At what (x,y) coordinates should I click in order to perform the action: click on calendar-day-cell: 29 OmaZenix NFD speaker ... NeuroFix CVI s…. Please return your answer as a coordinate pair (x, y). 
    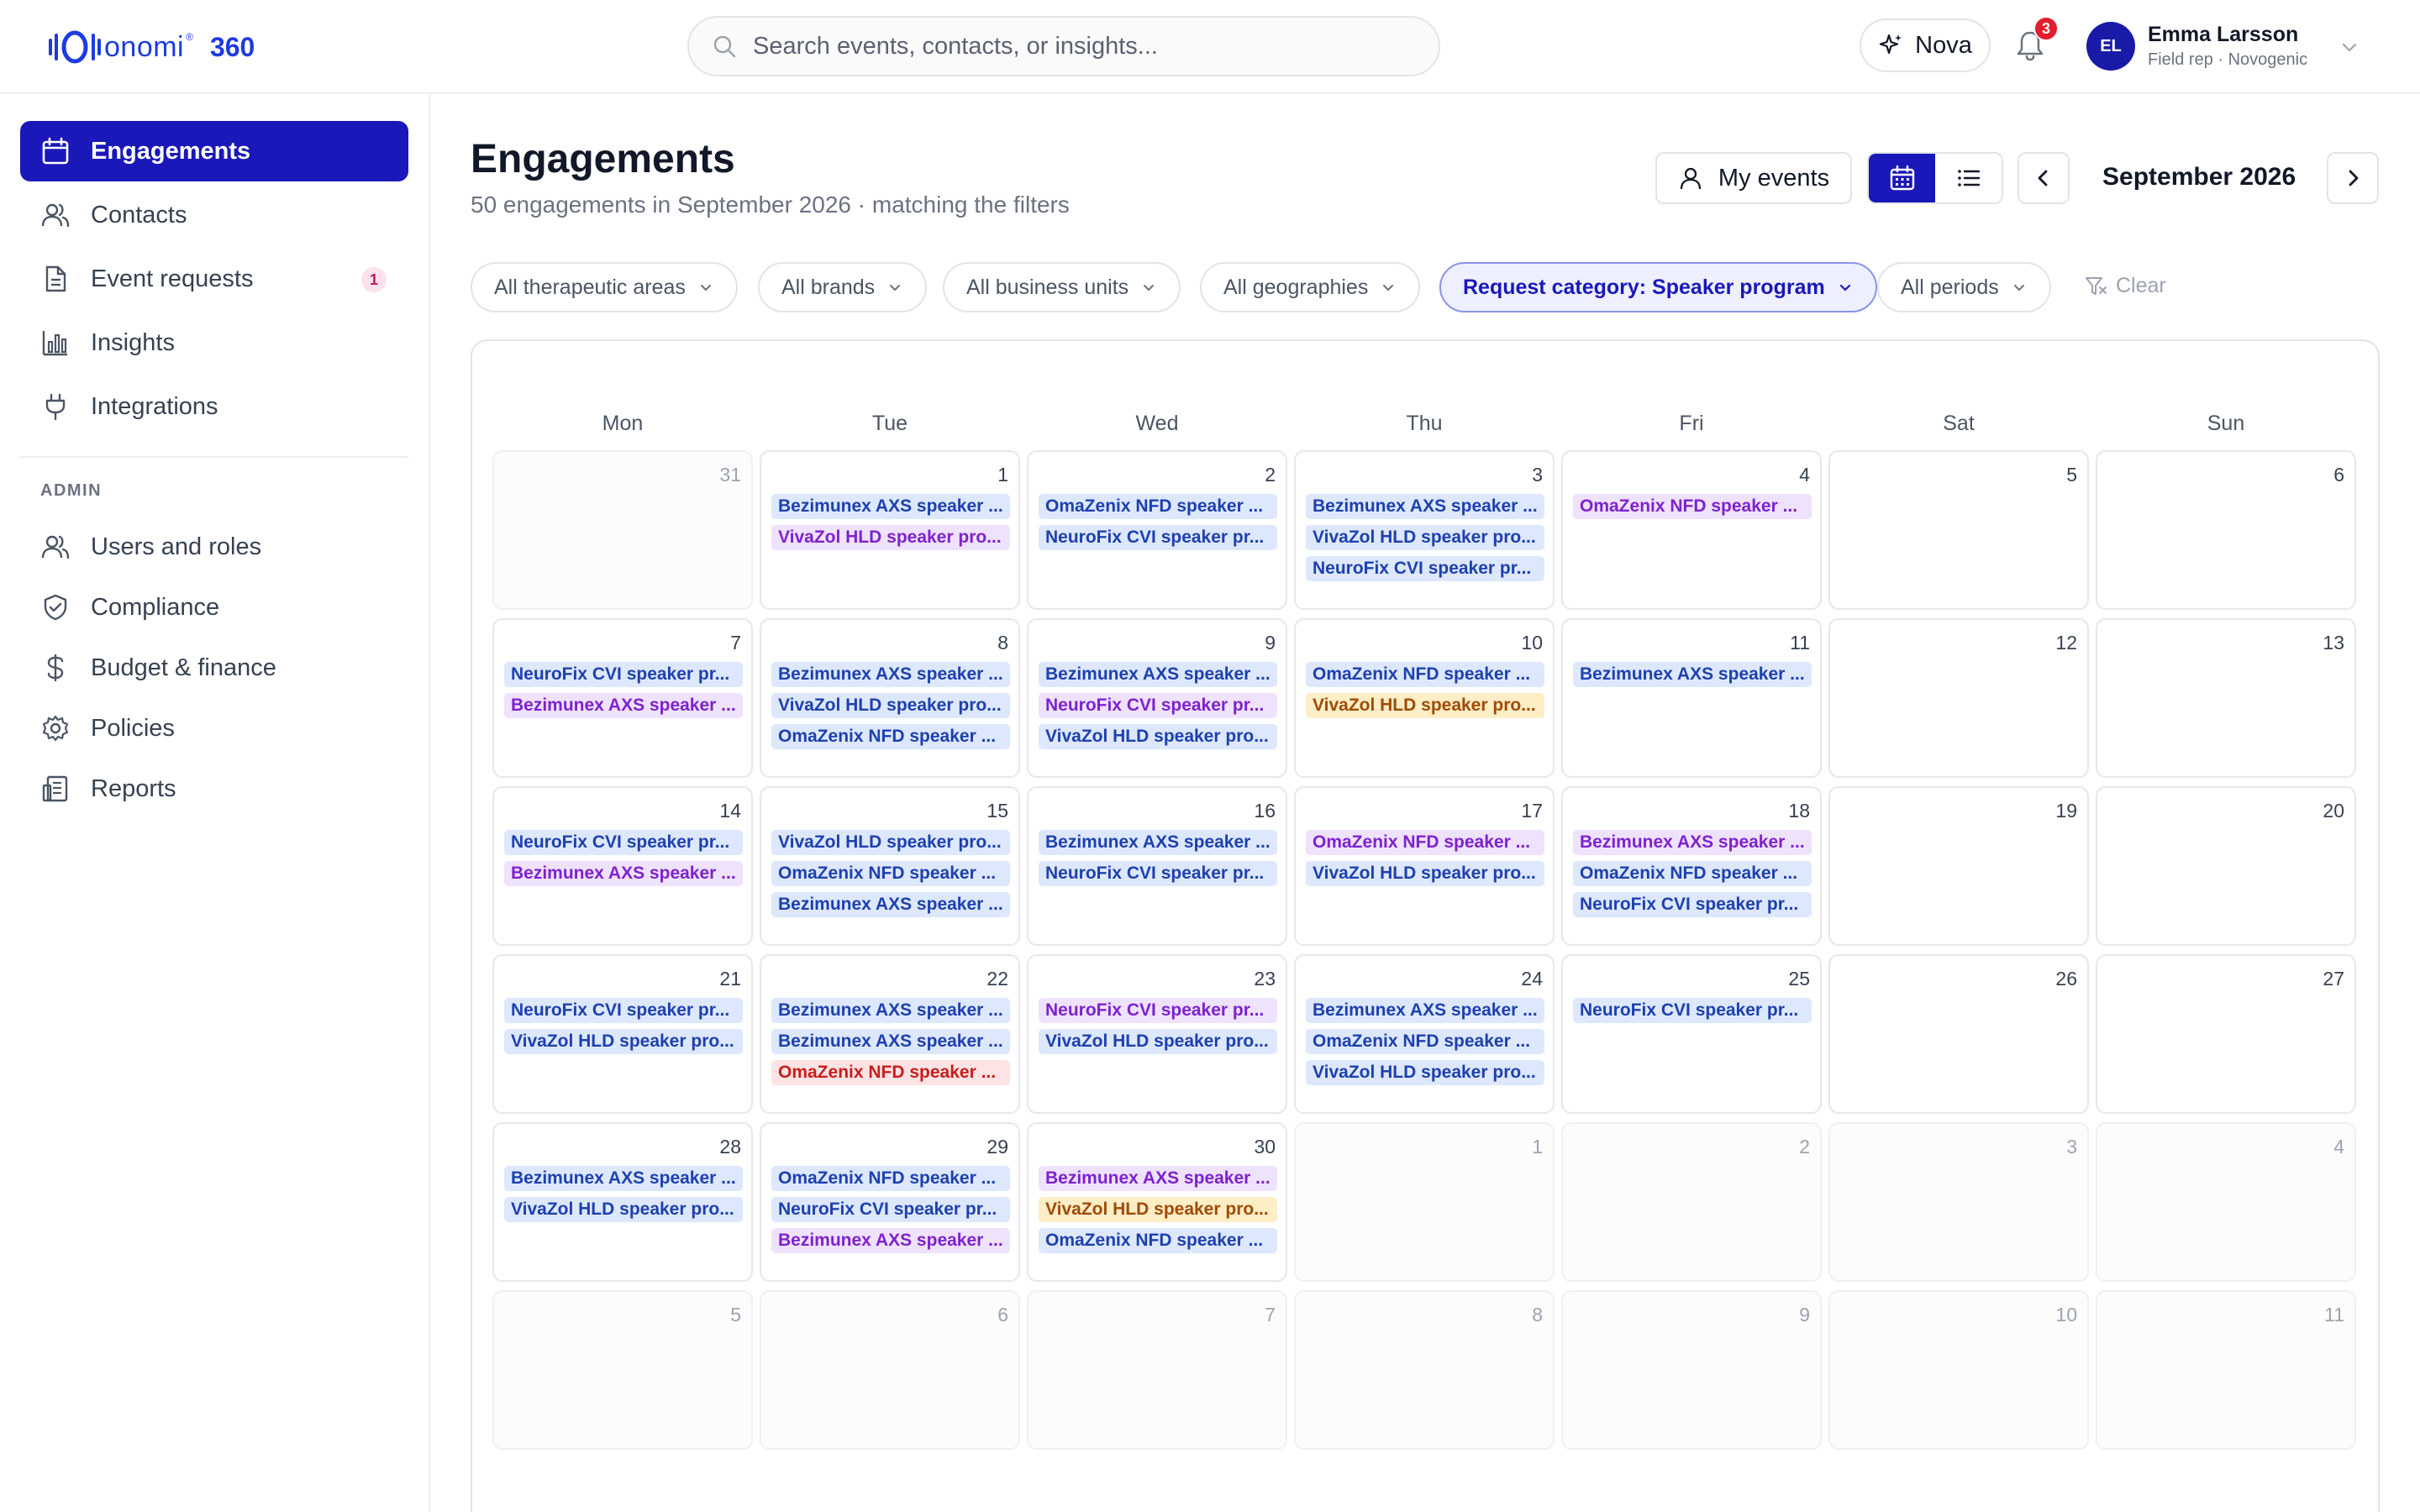
    Looking at the image, I should click on (890, 1202).